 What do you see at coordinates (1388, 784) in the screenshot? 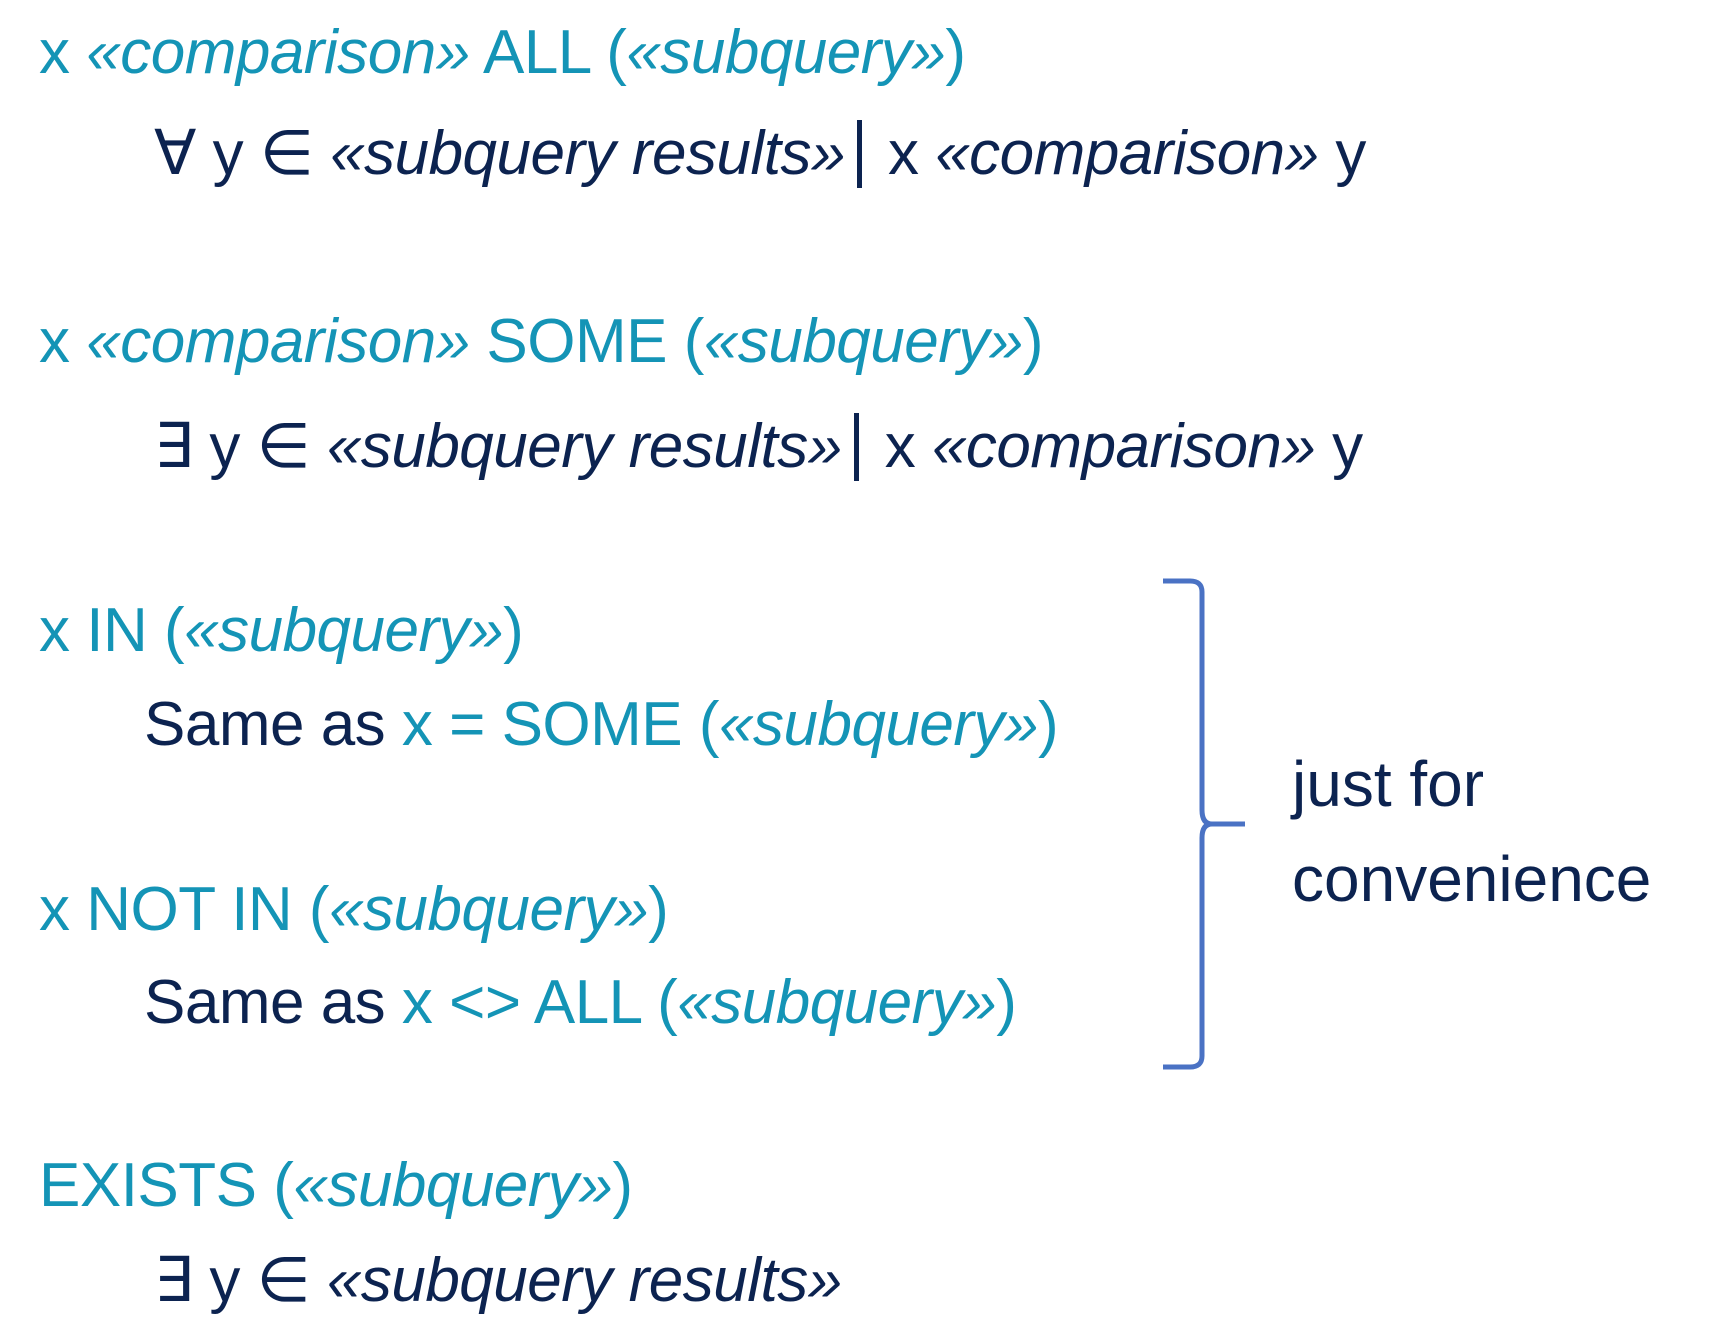
I see `annotation-line-1: just for` at bounding box center [1388, 784].